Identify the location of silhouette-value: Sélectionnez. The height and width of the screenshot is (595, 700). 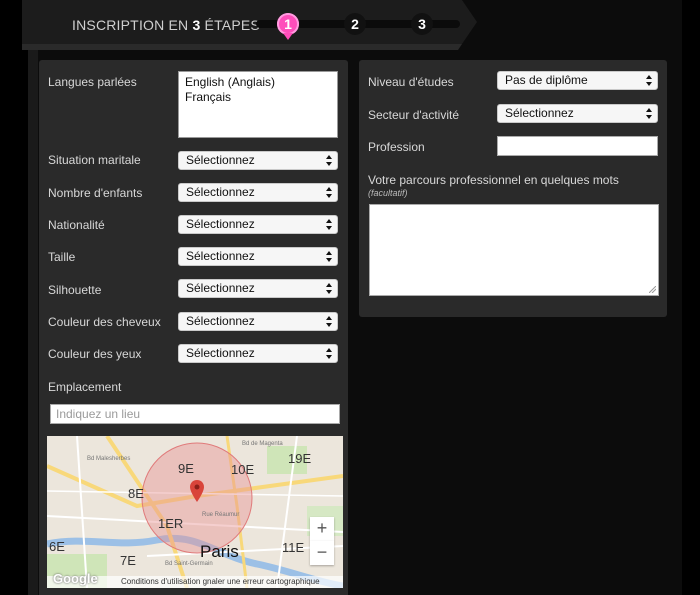
(220, 288).